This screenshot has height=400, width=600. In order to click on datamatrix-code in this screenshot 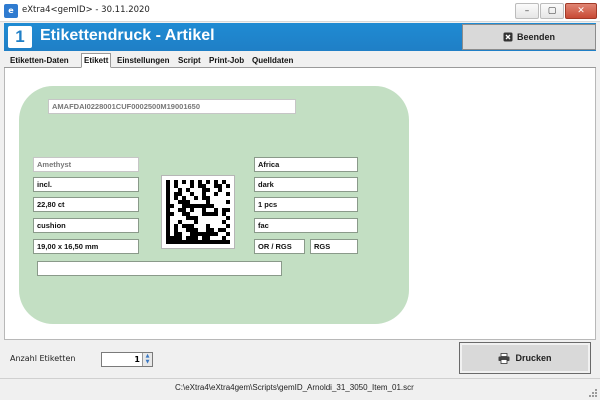, I will do `click(198, 212)`.